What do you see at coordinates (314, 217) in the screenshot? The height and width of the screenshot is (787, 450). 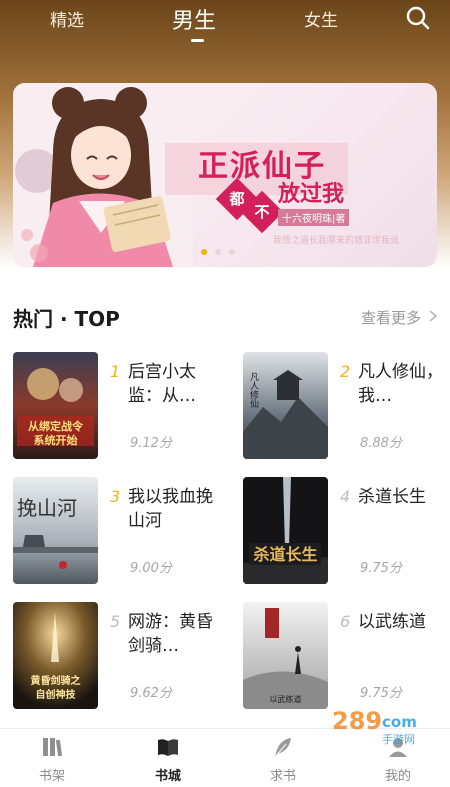 I see `banner-author: 十六夜明珠|著` at bounding box center [314, 217].